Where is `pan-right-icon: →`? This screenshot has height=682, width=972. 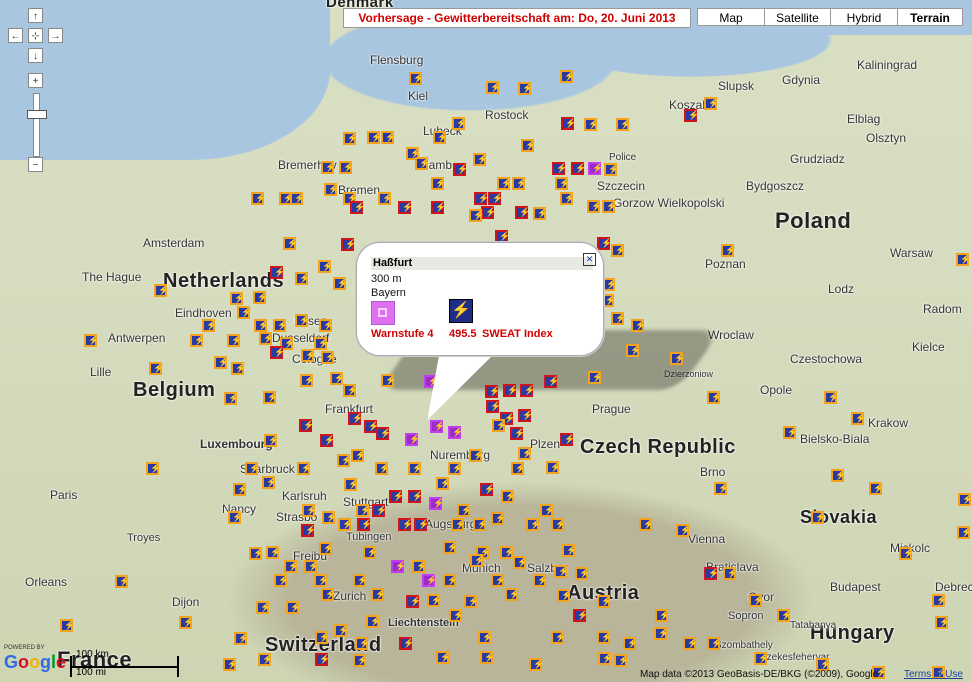 pan-right-icon: → is located at coordinates (55, 35).